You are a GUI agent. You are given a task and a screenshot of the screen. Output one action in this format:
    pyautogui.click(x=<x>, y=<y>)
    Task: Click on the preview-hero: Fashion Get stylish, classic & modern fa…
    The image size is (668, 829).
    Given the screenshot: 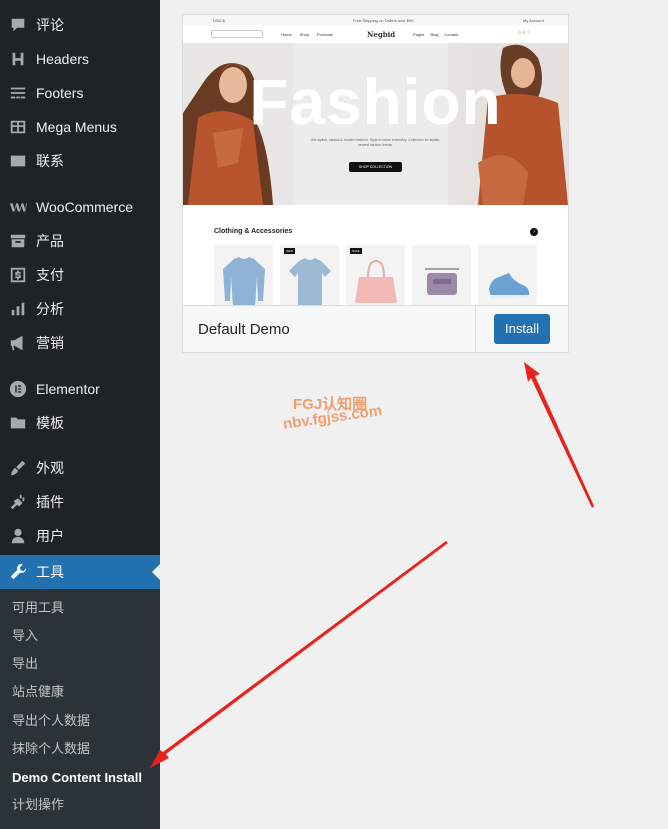 What is the action you would take?
    pyautogui.click(x=375, y=124)
    